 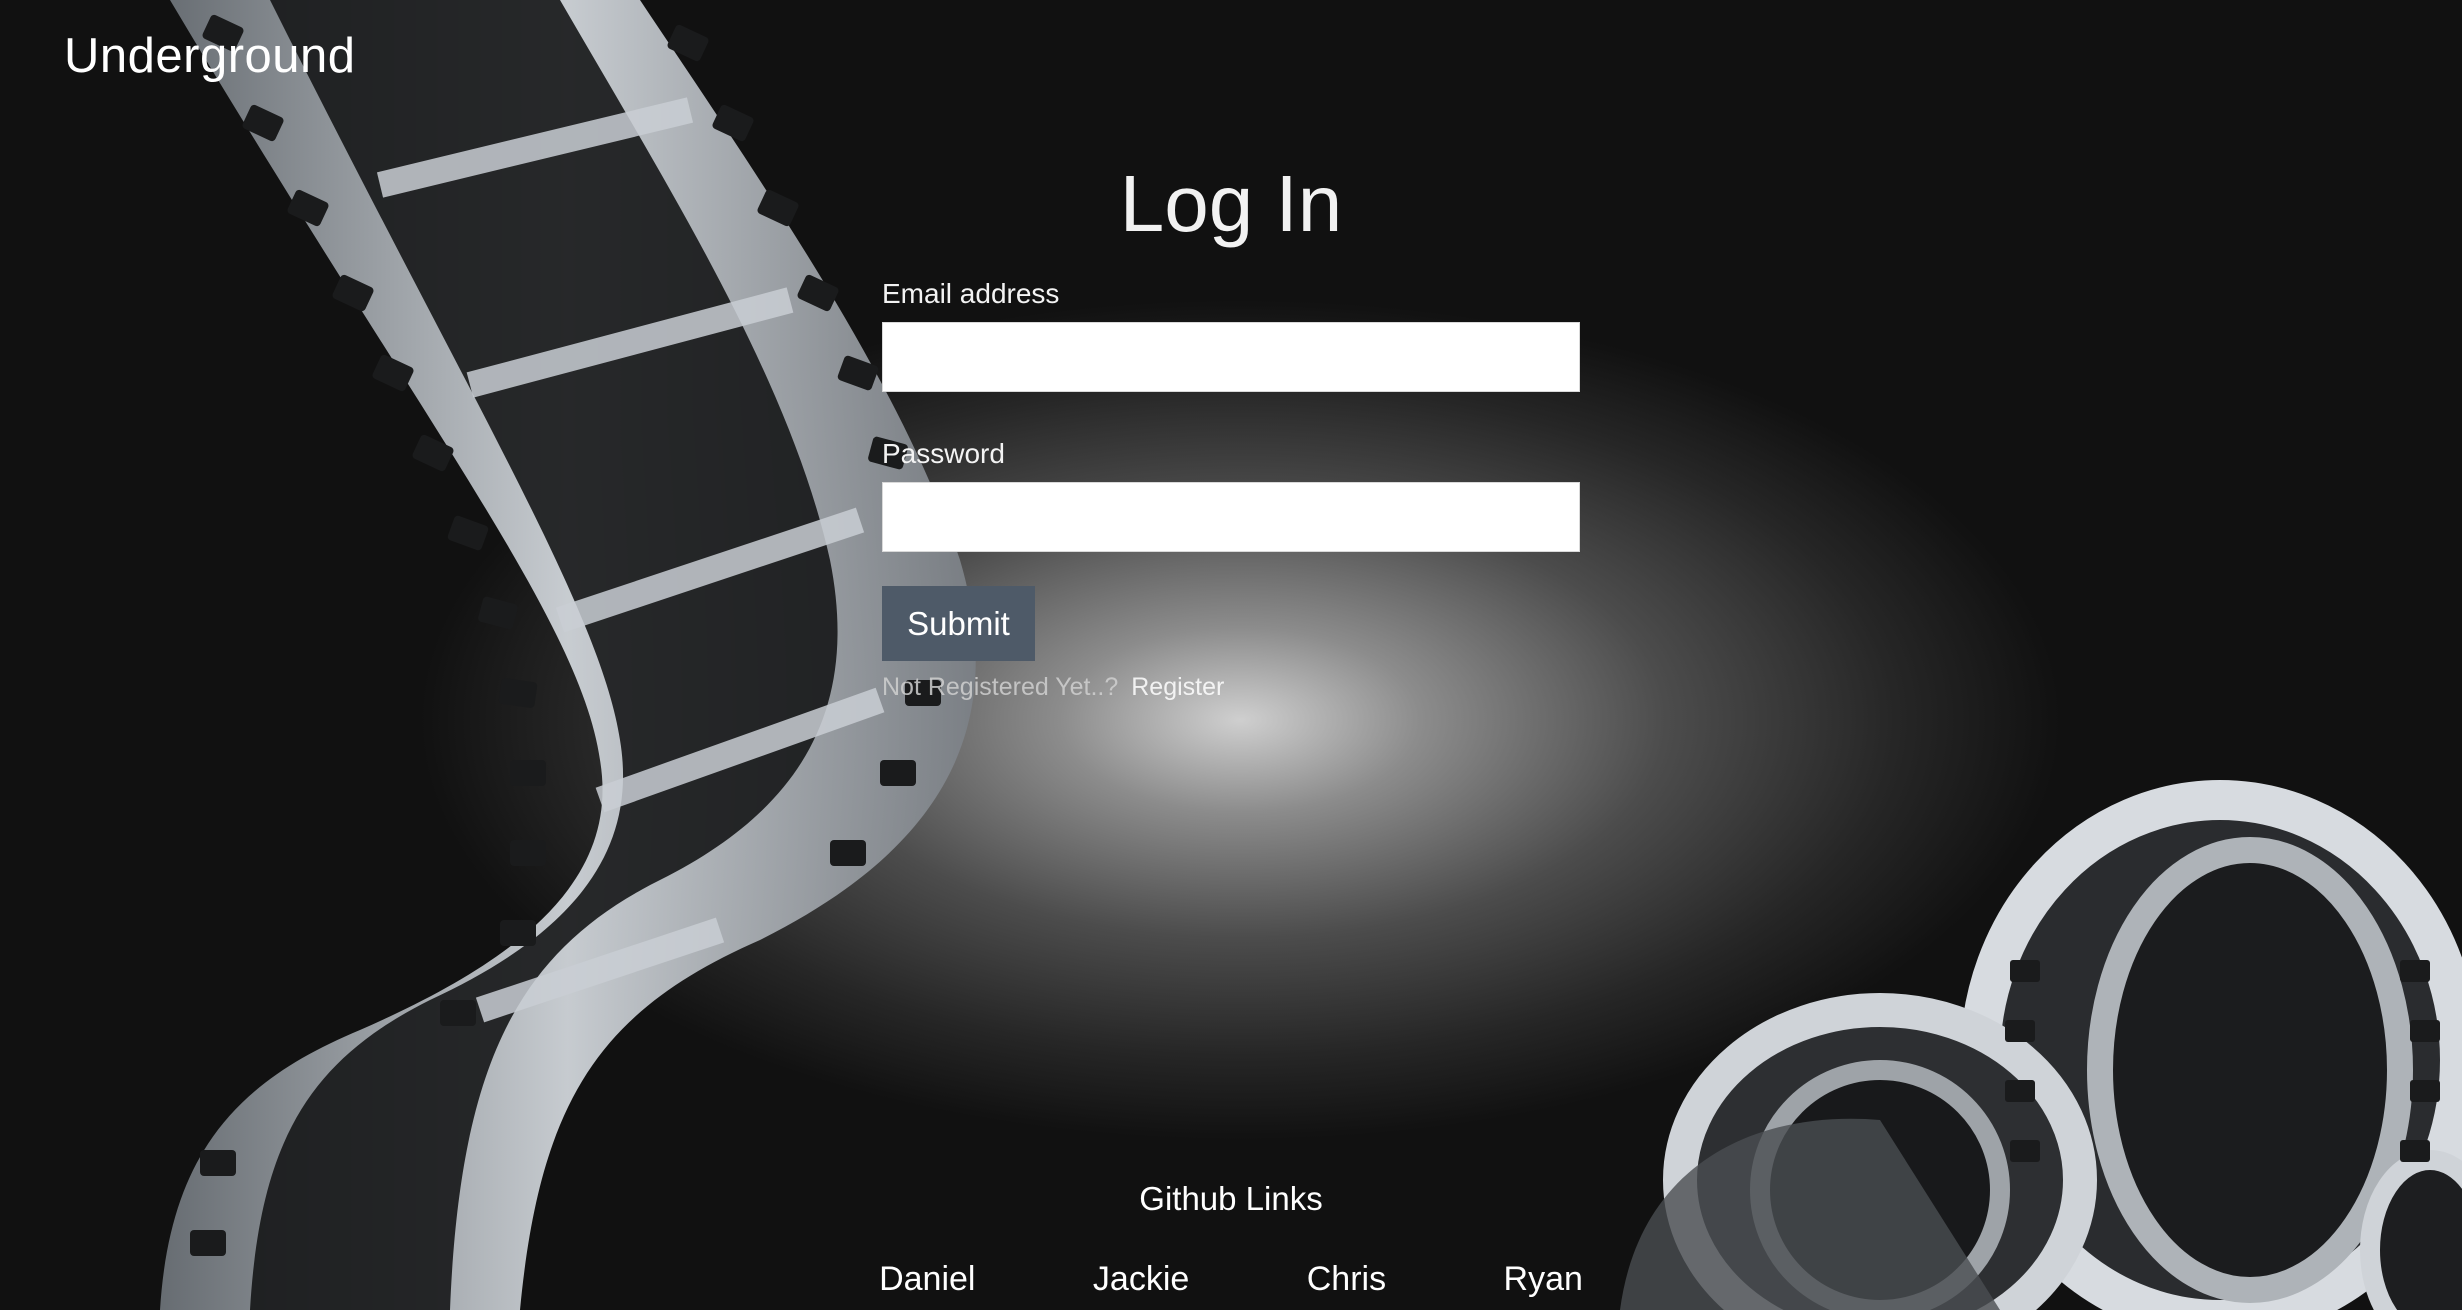 What do you see at coordinates (1000, 687) in the screenshot?
I see `register-prompt: Not Registered Yet..?` at bounding box center [1000, 687].